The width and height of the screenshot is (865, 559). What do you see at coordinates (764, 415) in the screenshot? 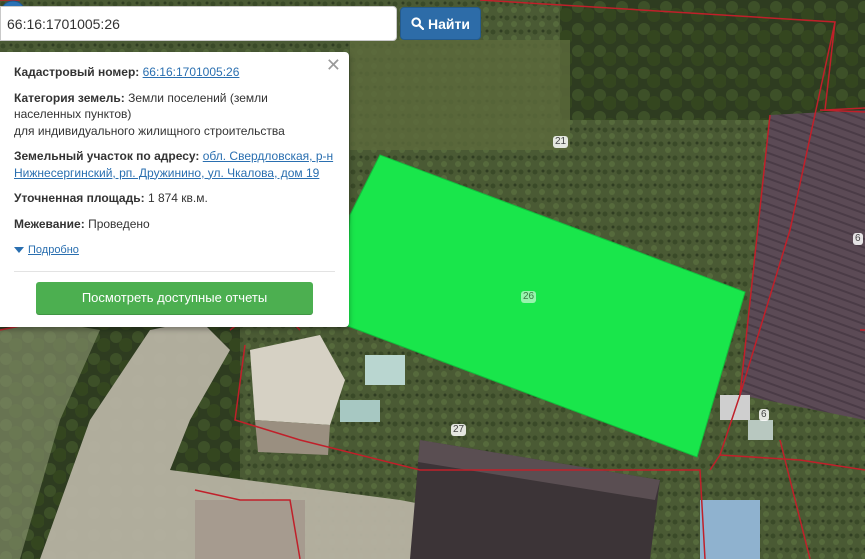
I see `parcel-label-6-lower: 6` at bounding box center [764, 415].